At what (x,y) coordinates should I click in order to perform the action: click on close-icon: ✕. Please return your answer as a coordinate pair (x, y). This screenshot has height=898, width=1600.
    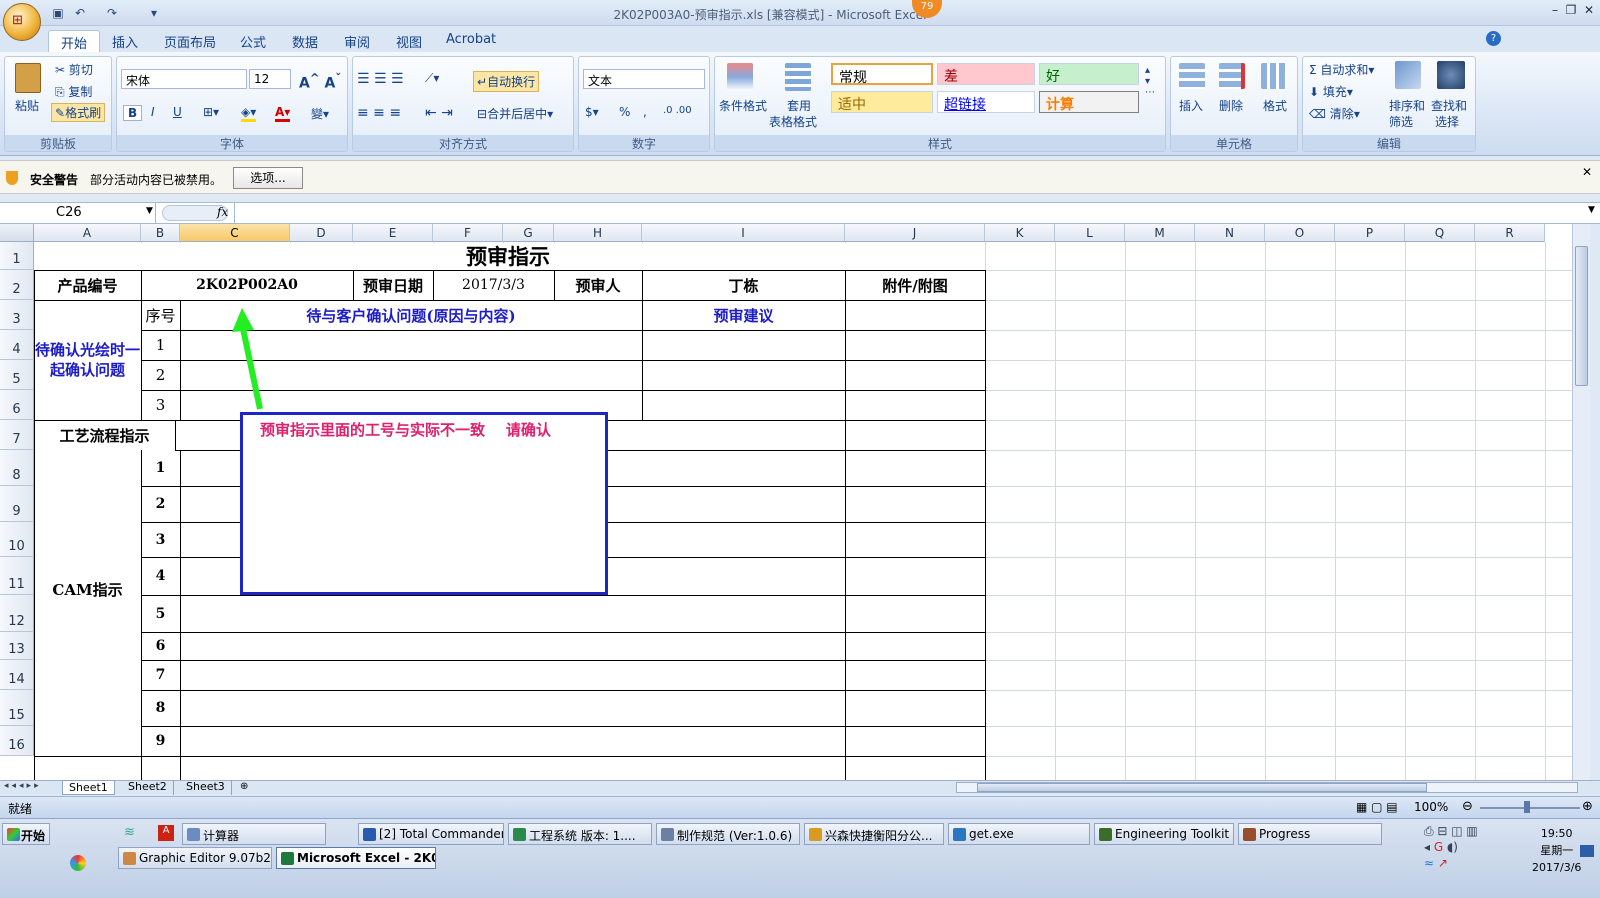
    Looking at the image, I should click on (1589, 11).